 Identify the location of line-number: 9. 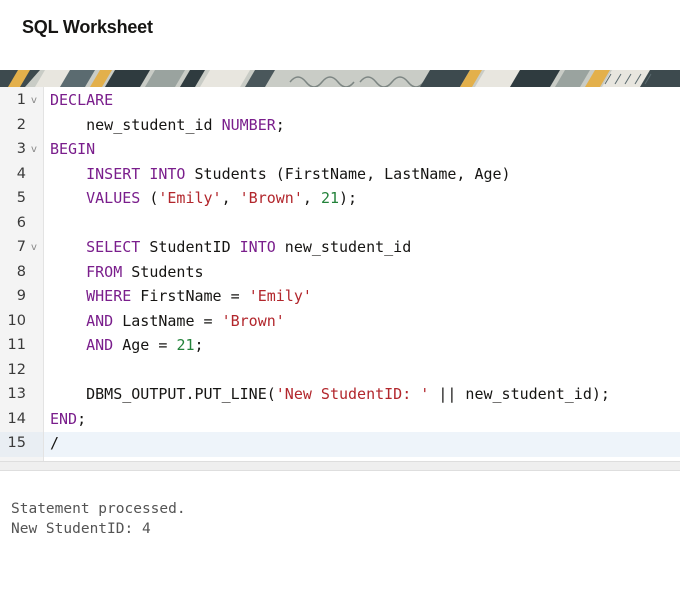
(21, 296).